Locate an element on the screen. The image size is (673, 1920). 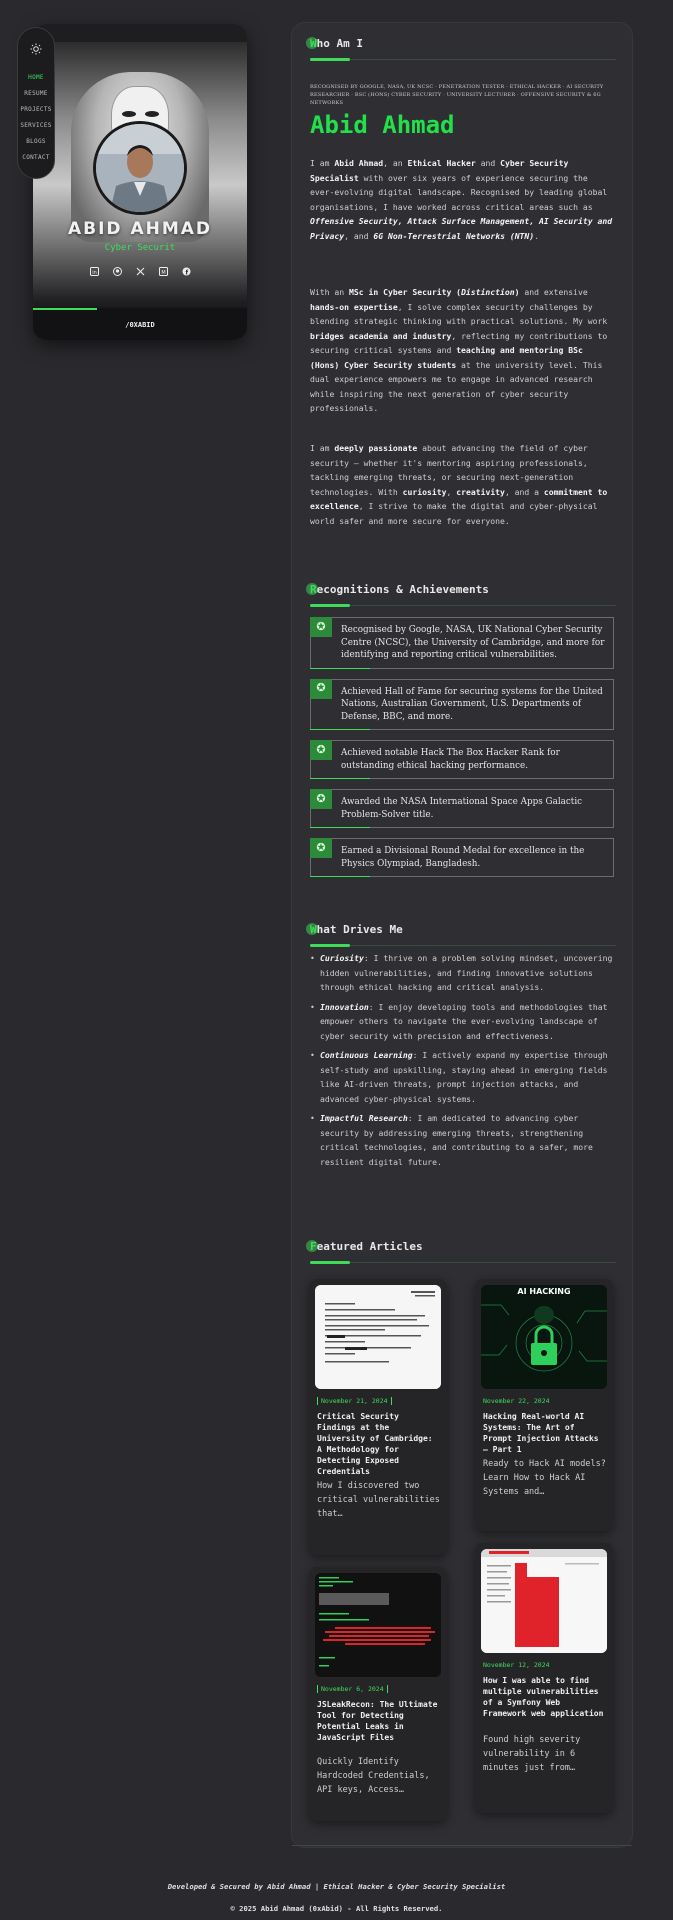
profile-card-footer: /0XABID is located at coordinates (140, 323).